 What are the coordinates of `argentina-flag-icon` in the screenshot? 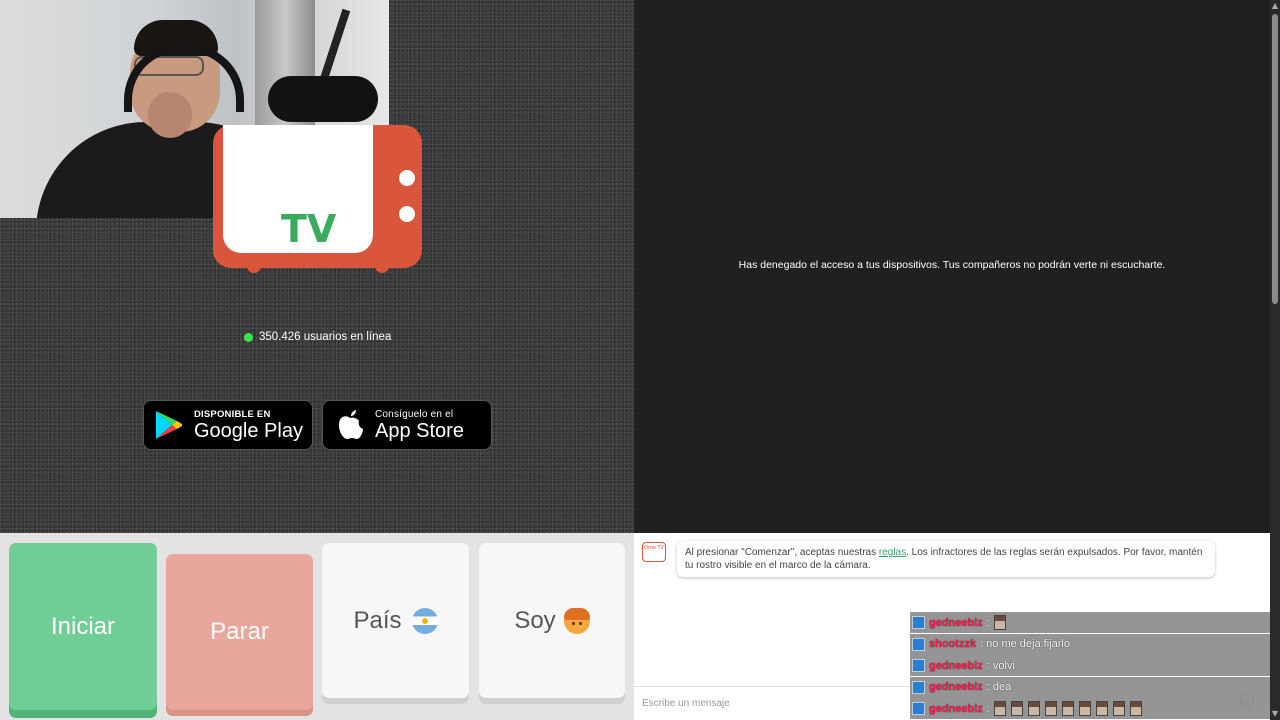 It's located at (424, 620).